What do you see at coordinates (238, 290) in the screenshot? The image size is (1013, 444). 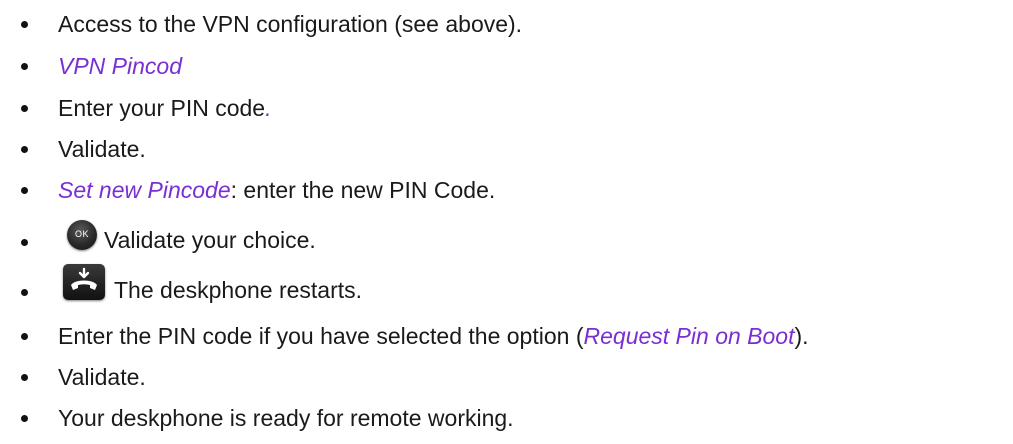 I see `list-item-text: The deskphone restarts.` at bounding box center [238, 290].